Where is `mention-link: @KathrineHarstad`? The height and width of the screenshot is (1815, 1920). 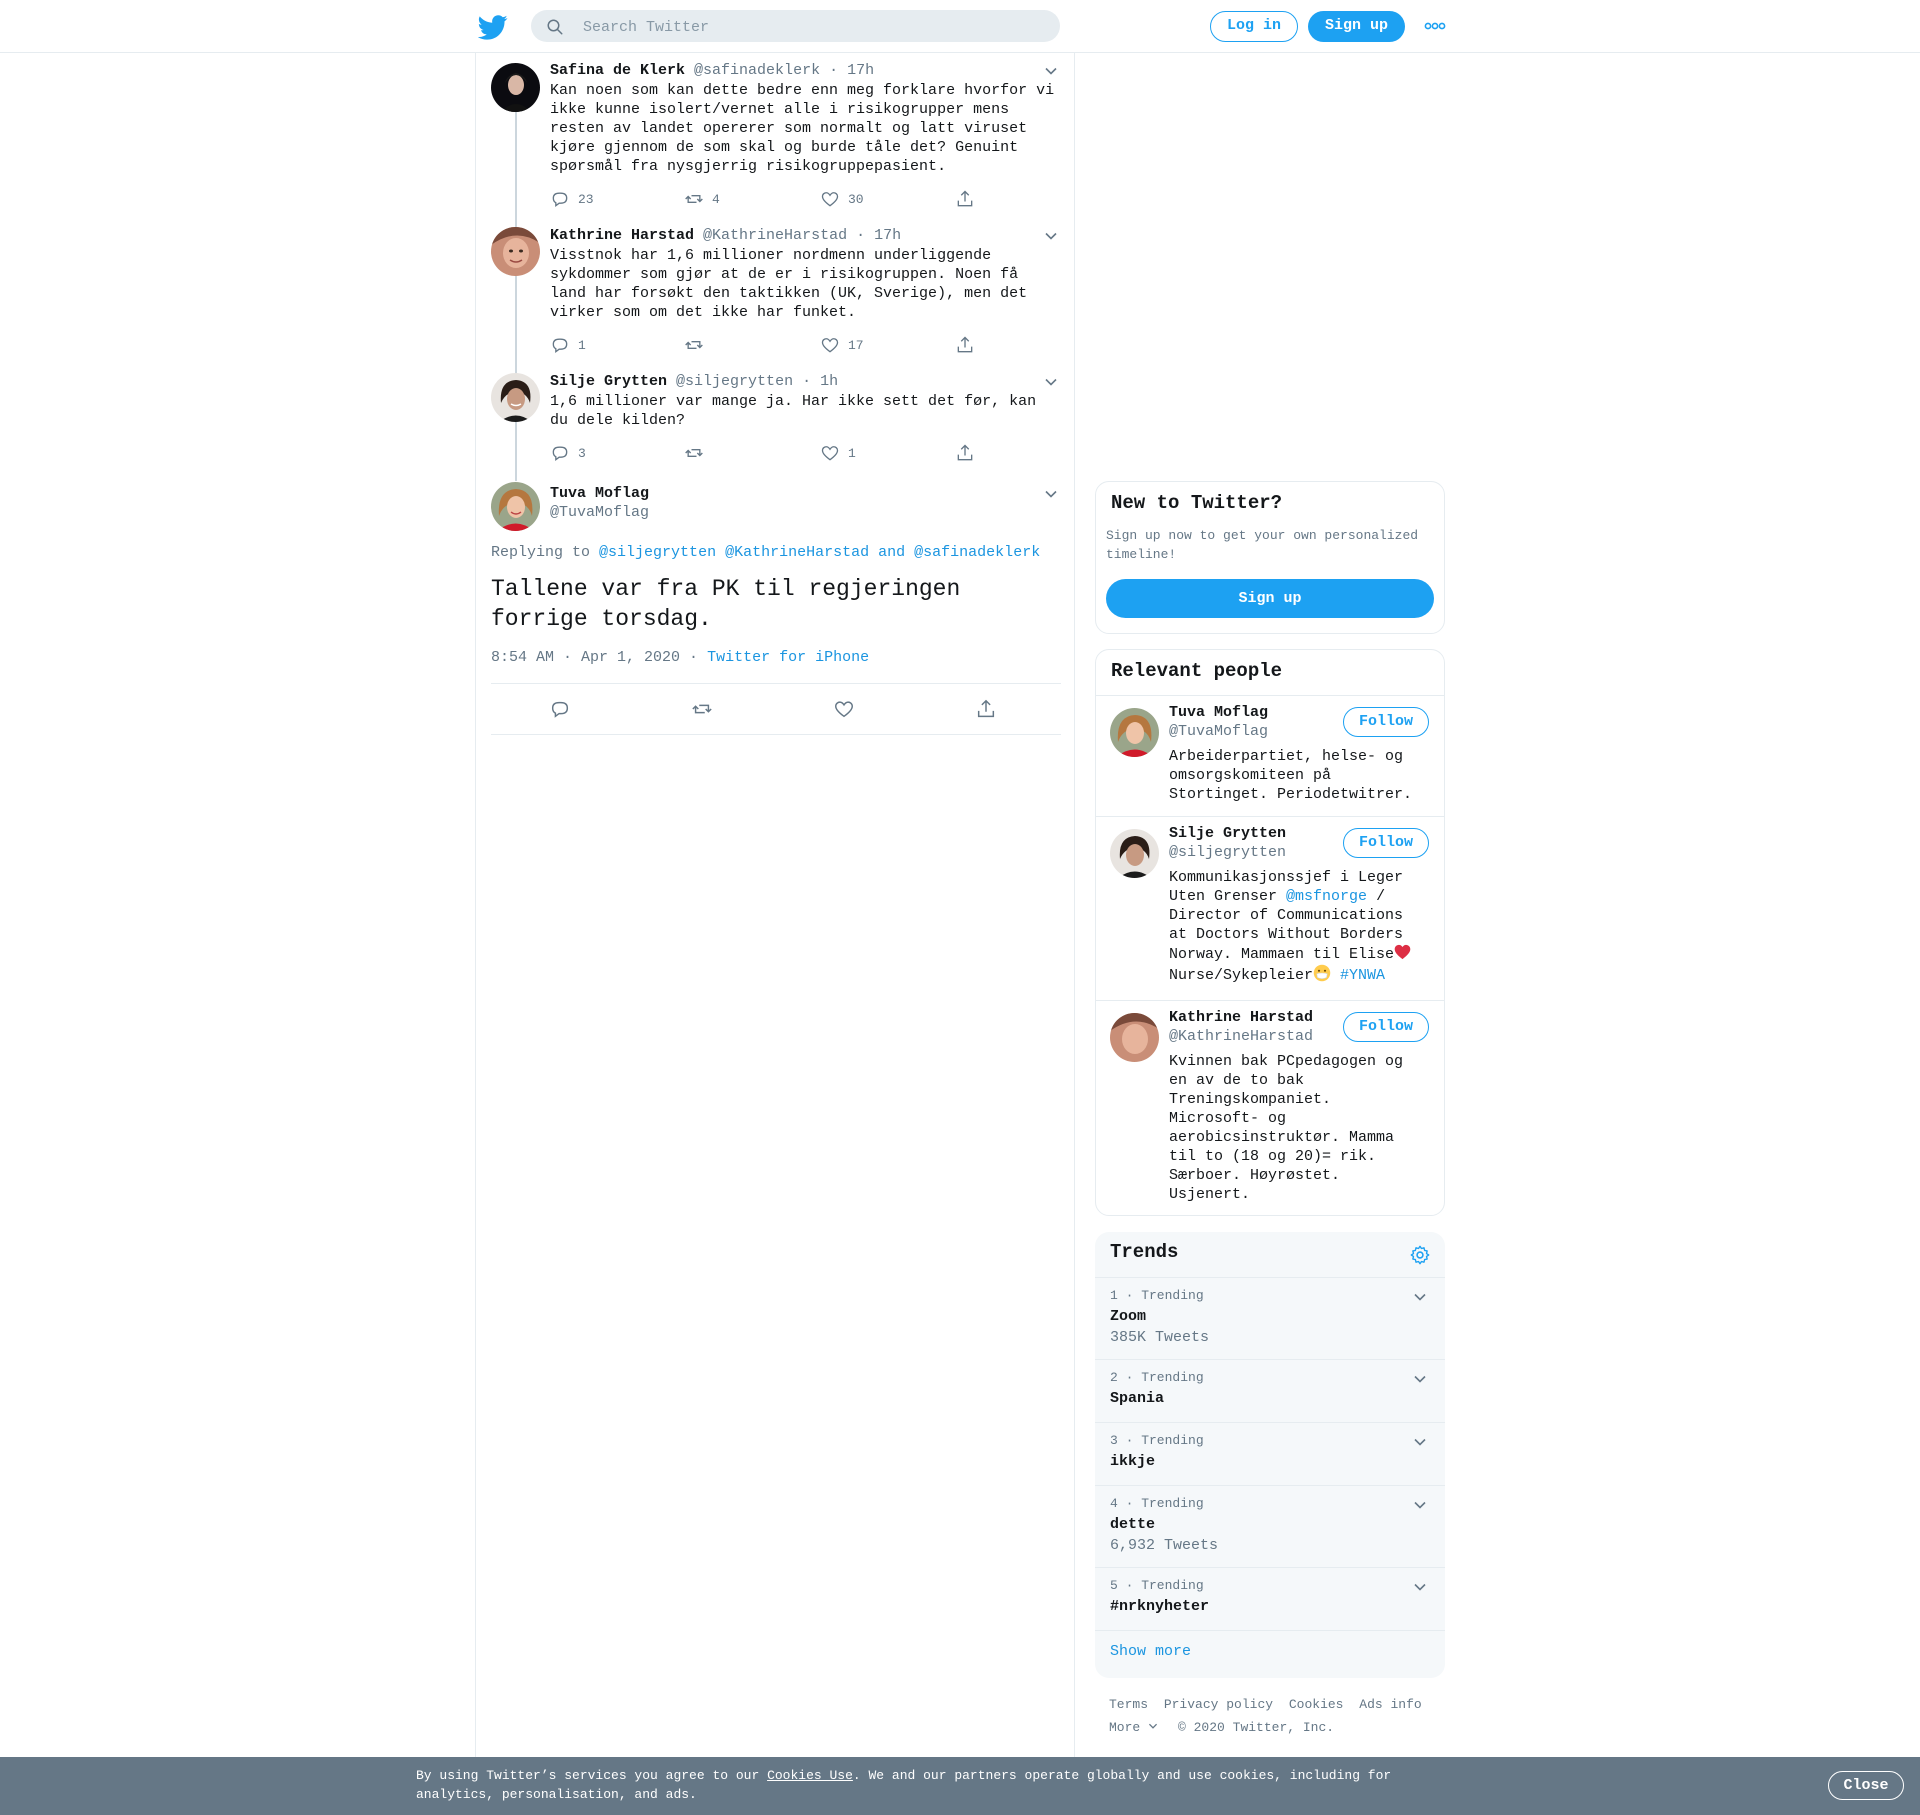 mention-link: @KathrineHarstad is located at coordinates (797, 552).